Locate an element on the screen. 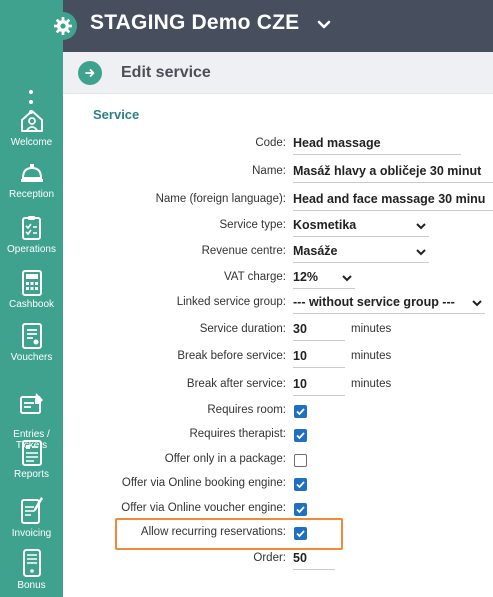 The width and height of the screenshot is (493, 597). form-row-requires-room: Requires room: is located at coordinates (278, 412).